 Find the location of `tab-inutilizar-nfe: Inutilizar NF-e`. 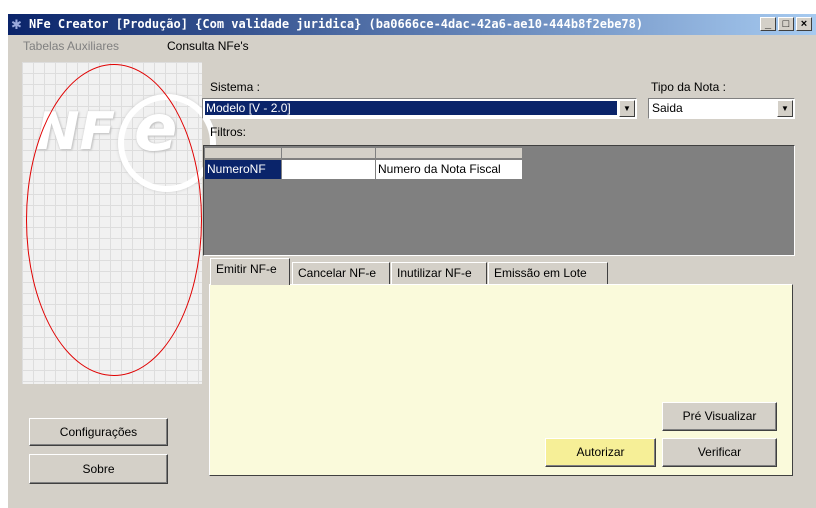

tab-inutilizar-nfe: Inutilizar NF-e is located at coordinates (439, 273).